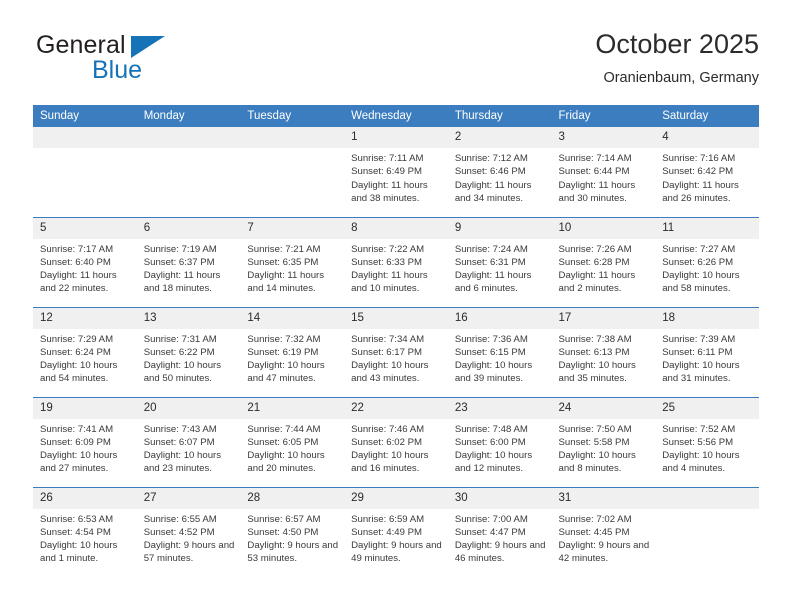  I want to click on sunrise-text: Sunrise: 6:55 AM, so click(180, 519).